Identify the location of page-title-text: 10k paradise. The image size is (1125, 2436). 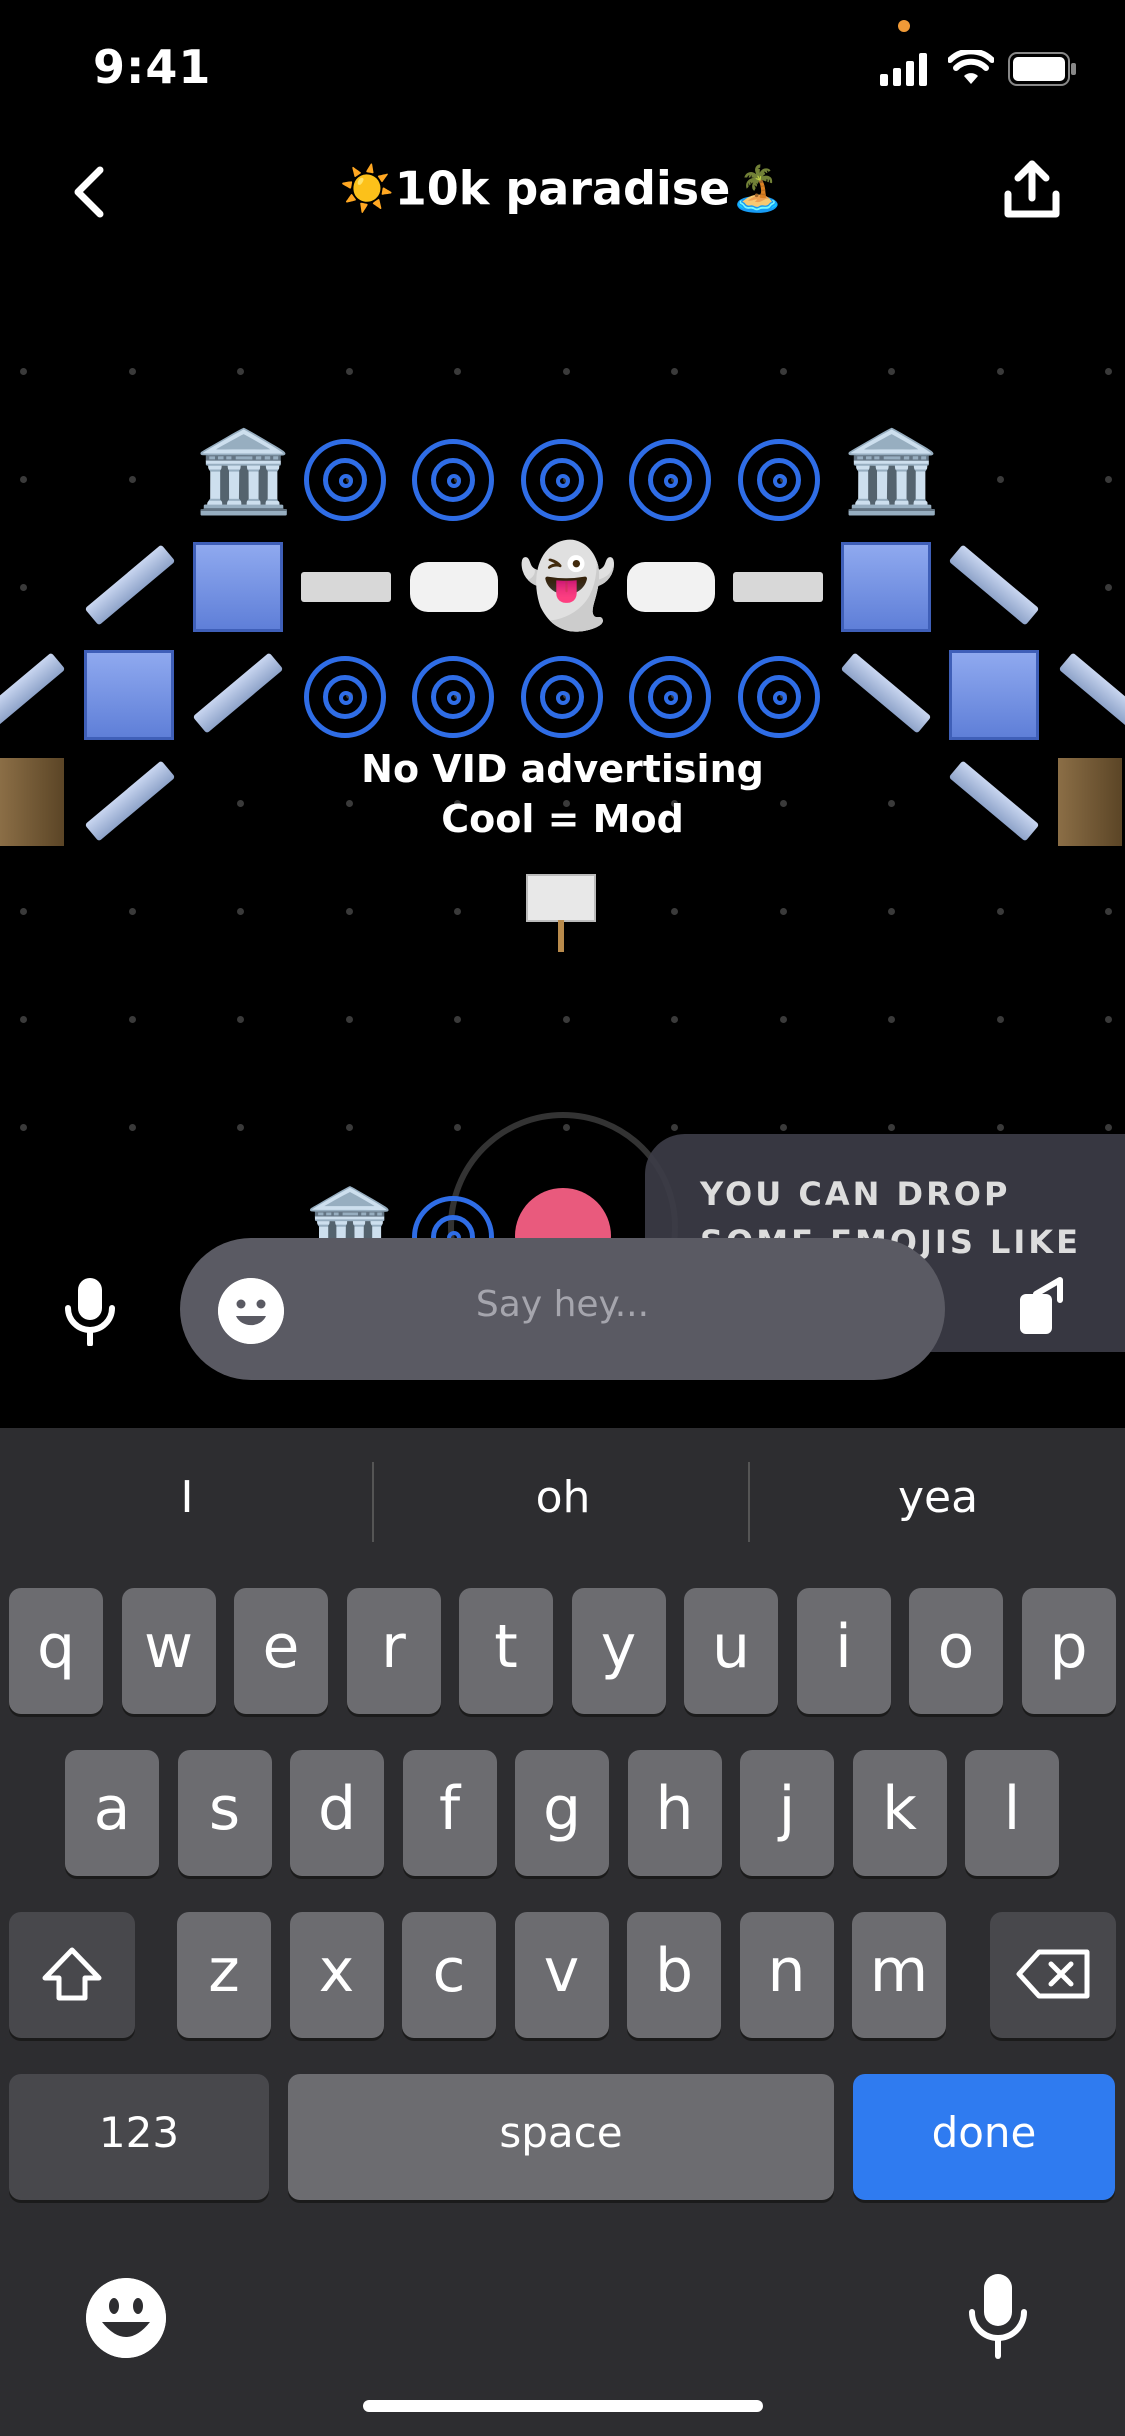
(562, 188).